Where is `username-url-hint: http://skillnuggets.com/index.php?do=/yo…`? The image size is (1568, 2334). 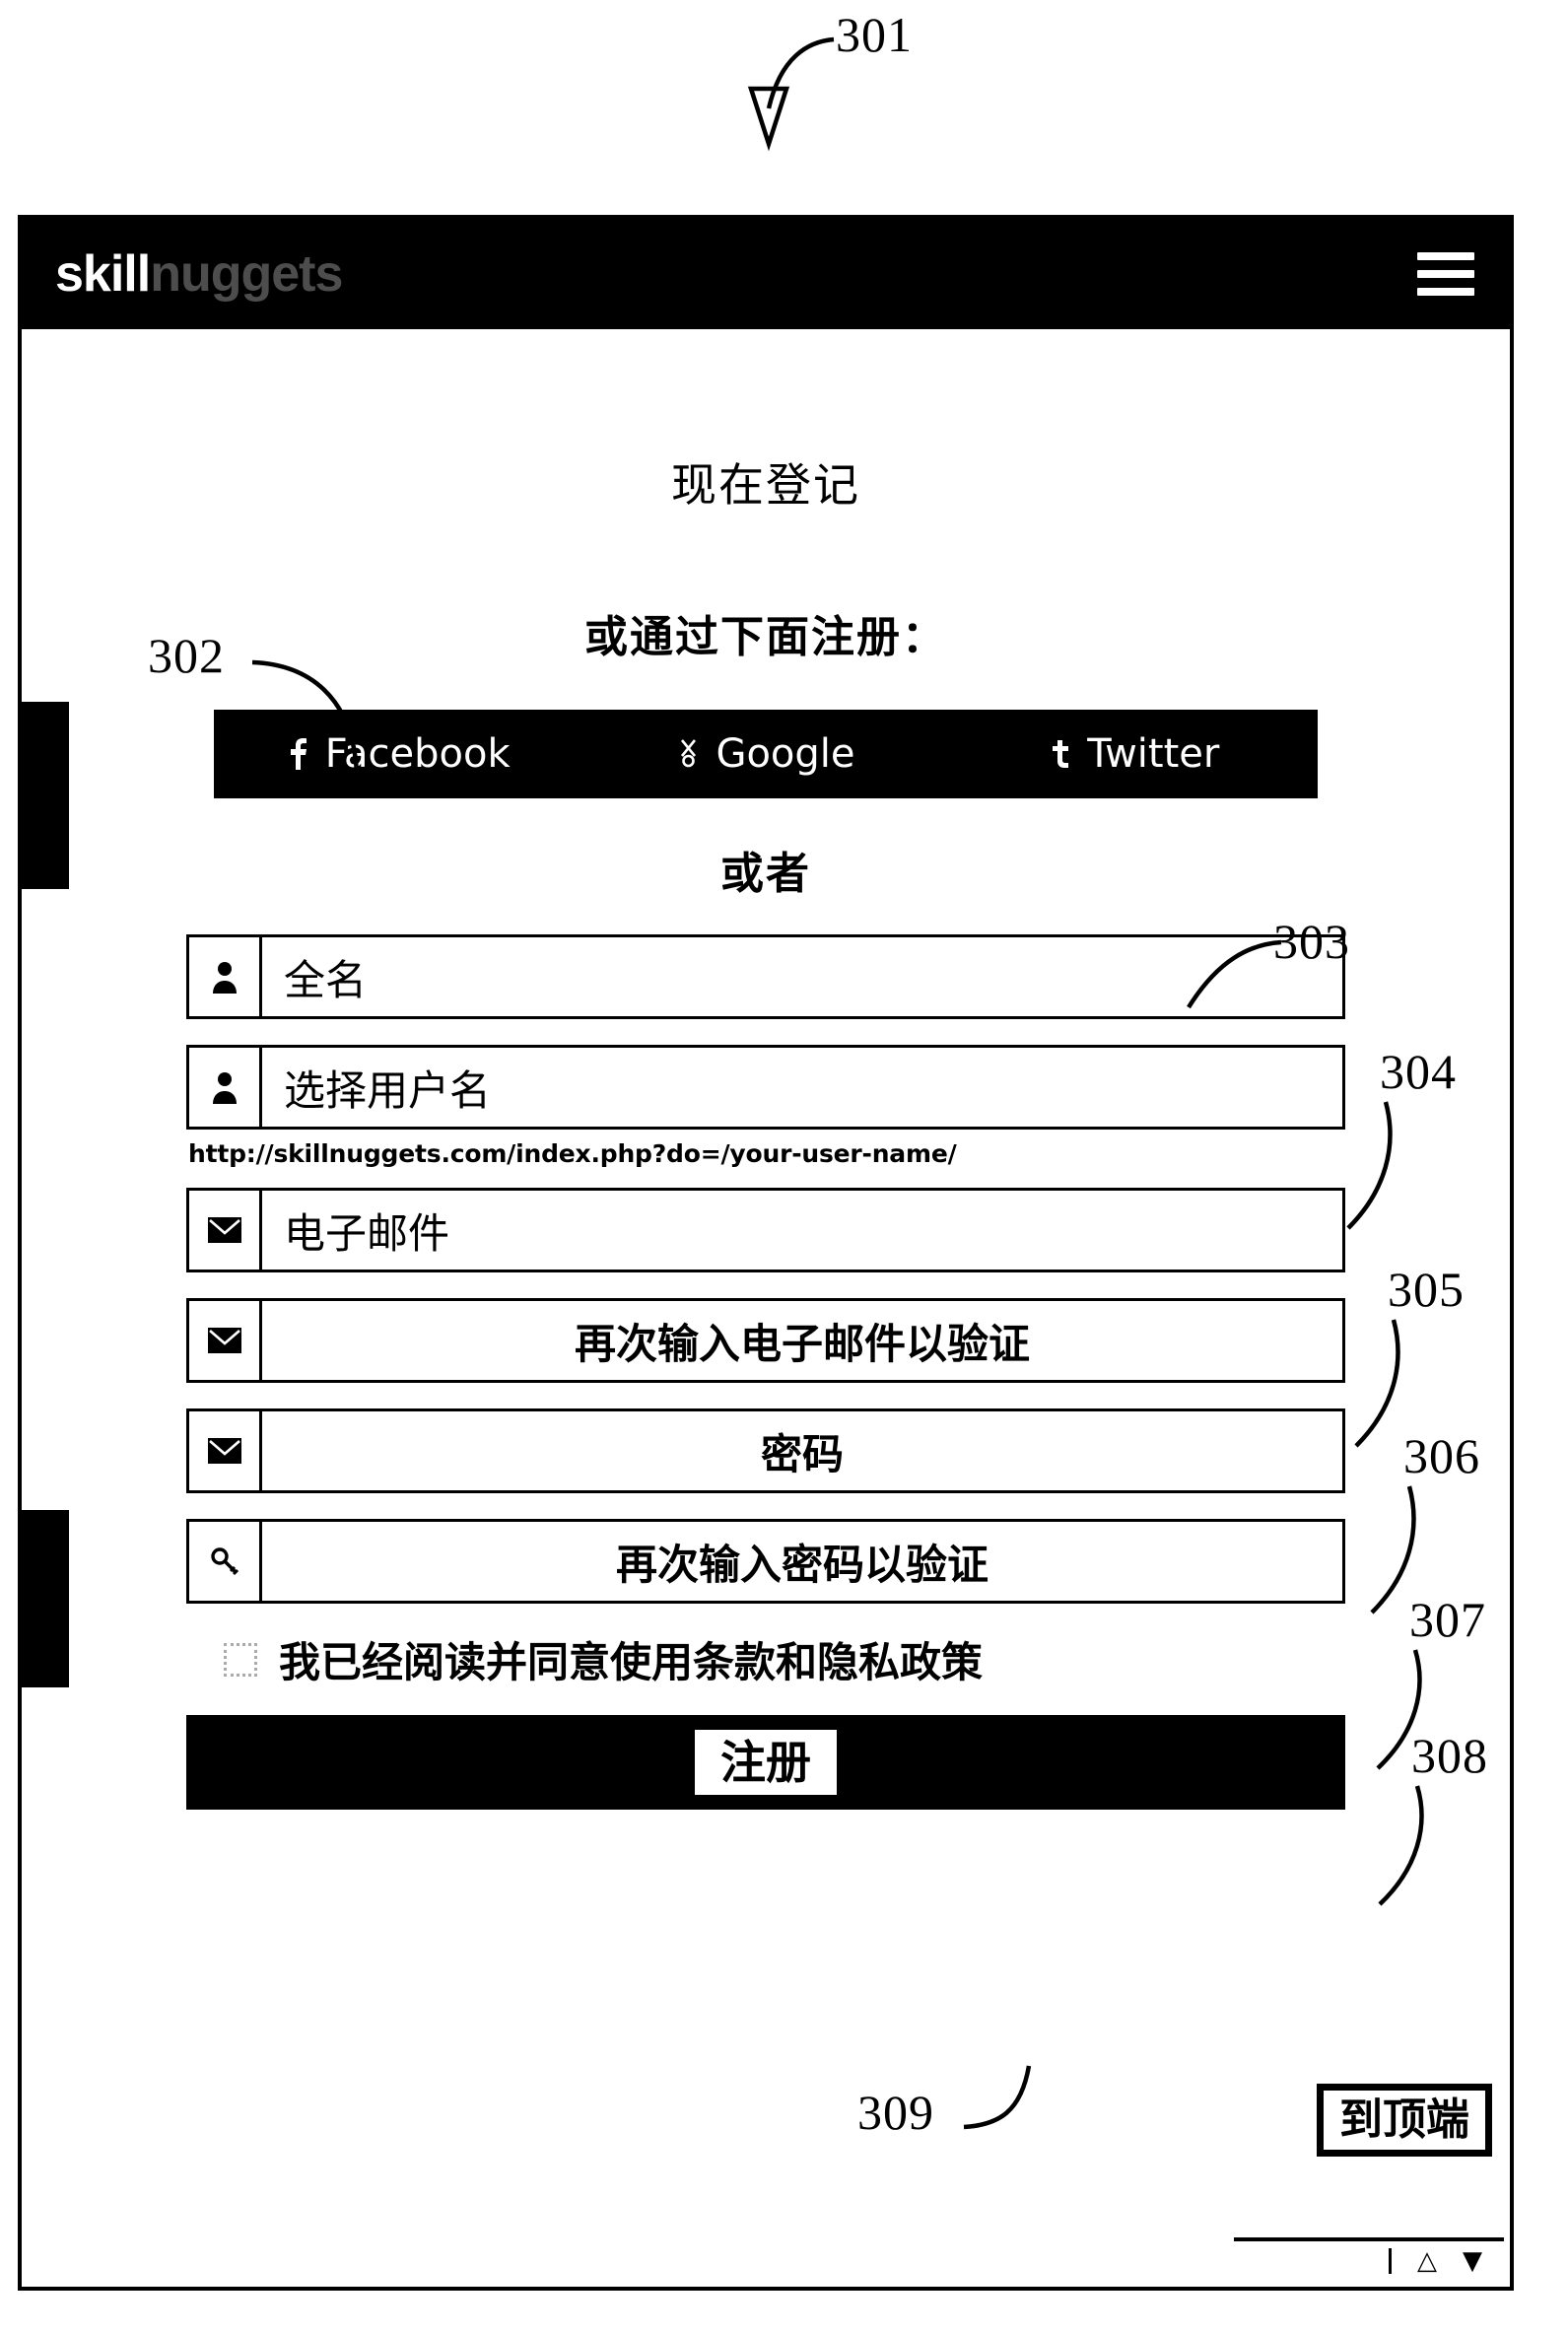
username-url-hint: http://skillnuggets.com/index.php?do=/yo… is located at coordinates (572, 1154).